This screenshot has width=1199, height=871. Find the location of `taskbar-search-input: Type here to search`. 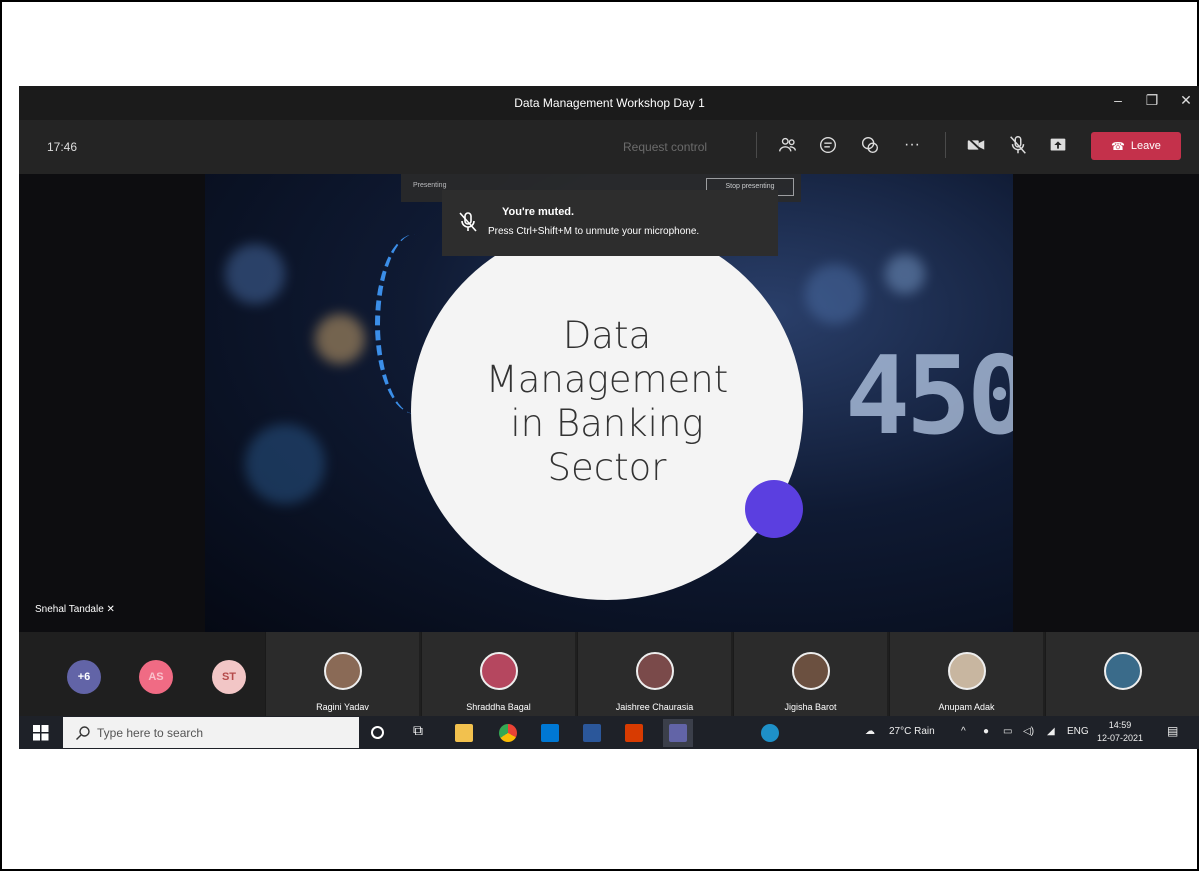

taskbar-search-input: Type here to search is located at coordinates (211, 732).